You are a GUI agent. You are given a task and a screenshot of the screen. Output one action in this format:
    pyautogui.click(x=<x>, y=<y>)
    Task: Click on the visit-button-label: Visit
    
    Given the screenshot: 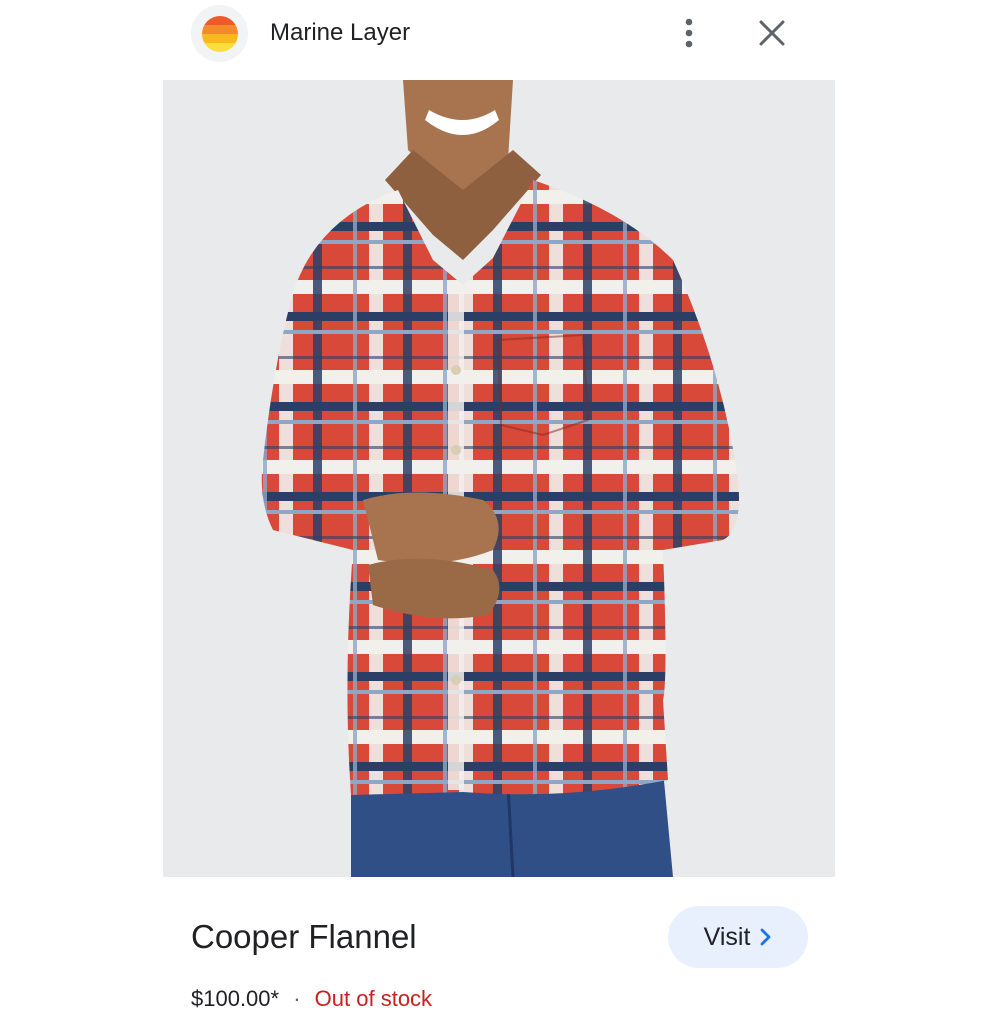 What is the action you would take?
    pyautogui.click(x=727, y=936)
    